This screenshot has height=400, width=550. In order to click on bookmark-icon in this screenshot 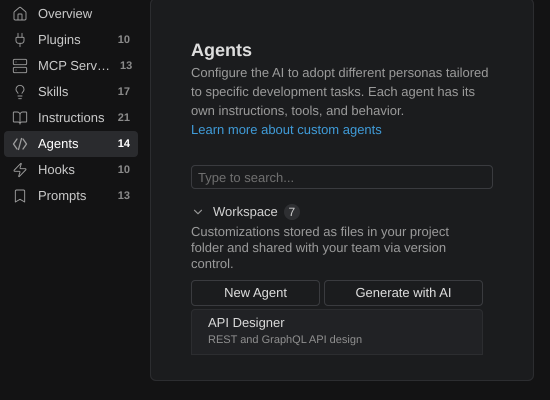, I will do `click(20, 196)`.